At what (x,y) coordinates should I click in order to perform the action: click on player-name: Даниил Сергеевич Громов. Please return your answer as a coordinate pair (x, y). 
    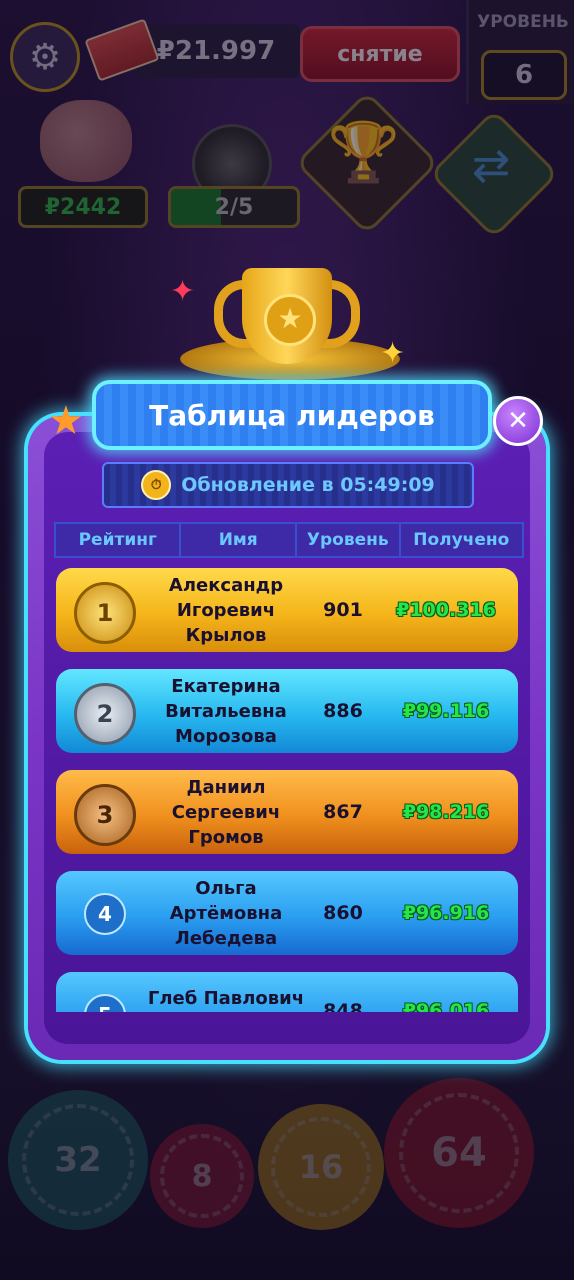
    Looking at the image, I should click on (226, 812).